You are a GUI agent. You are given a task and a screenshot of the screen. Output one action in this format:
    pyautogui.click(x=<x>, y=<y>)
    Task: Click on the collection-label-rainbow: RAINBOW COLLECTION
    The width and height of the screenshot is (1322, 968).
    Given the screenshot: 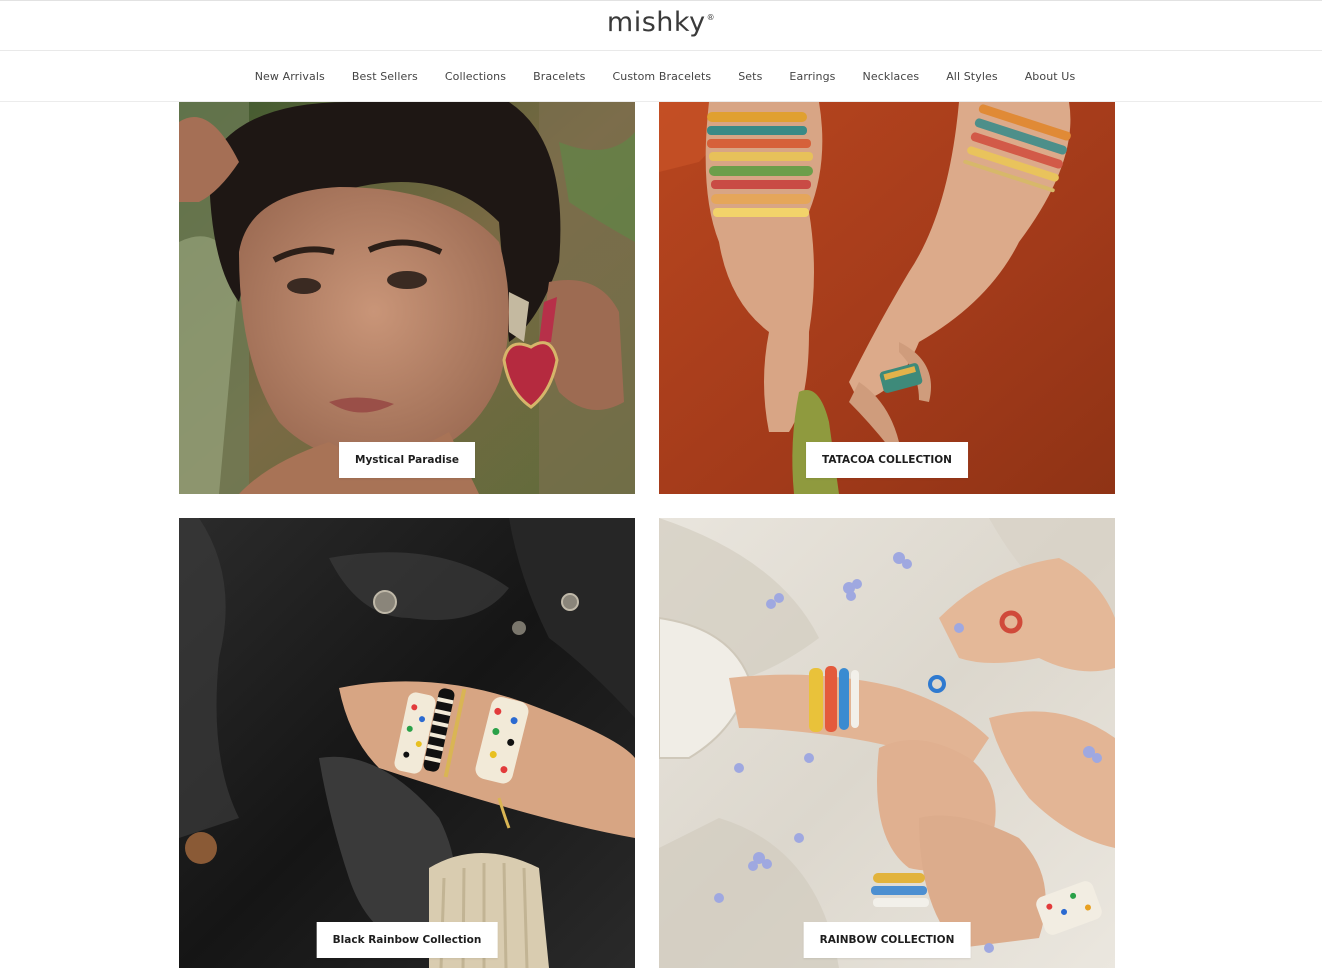 What is the action you would take?
    pyautogui.click(x=887, y=940)
    